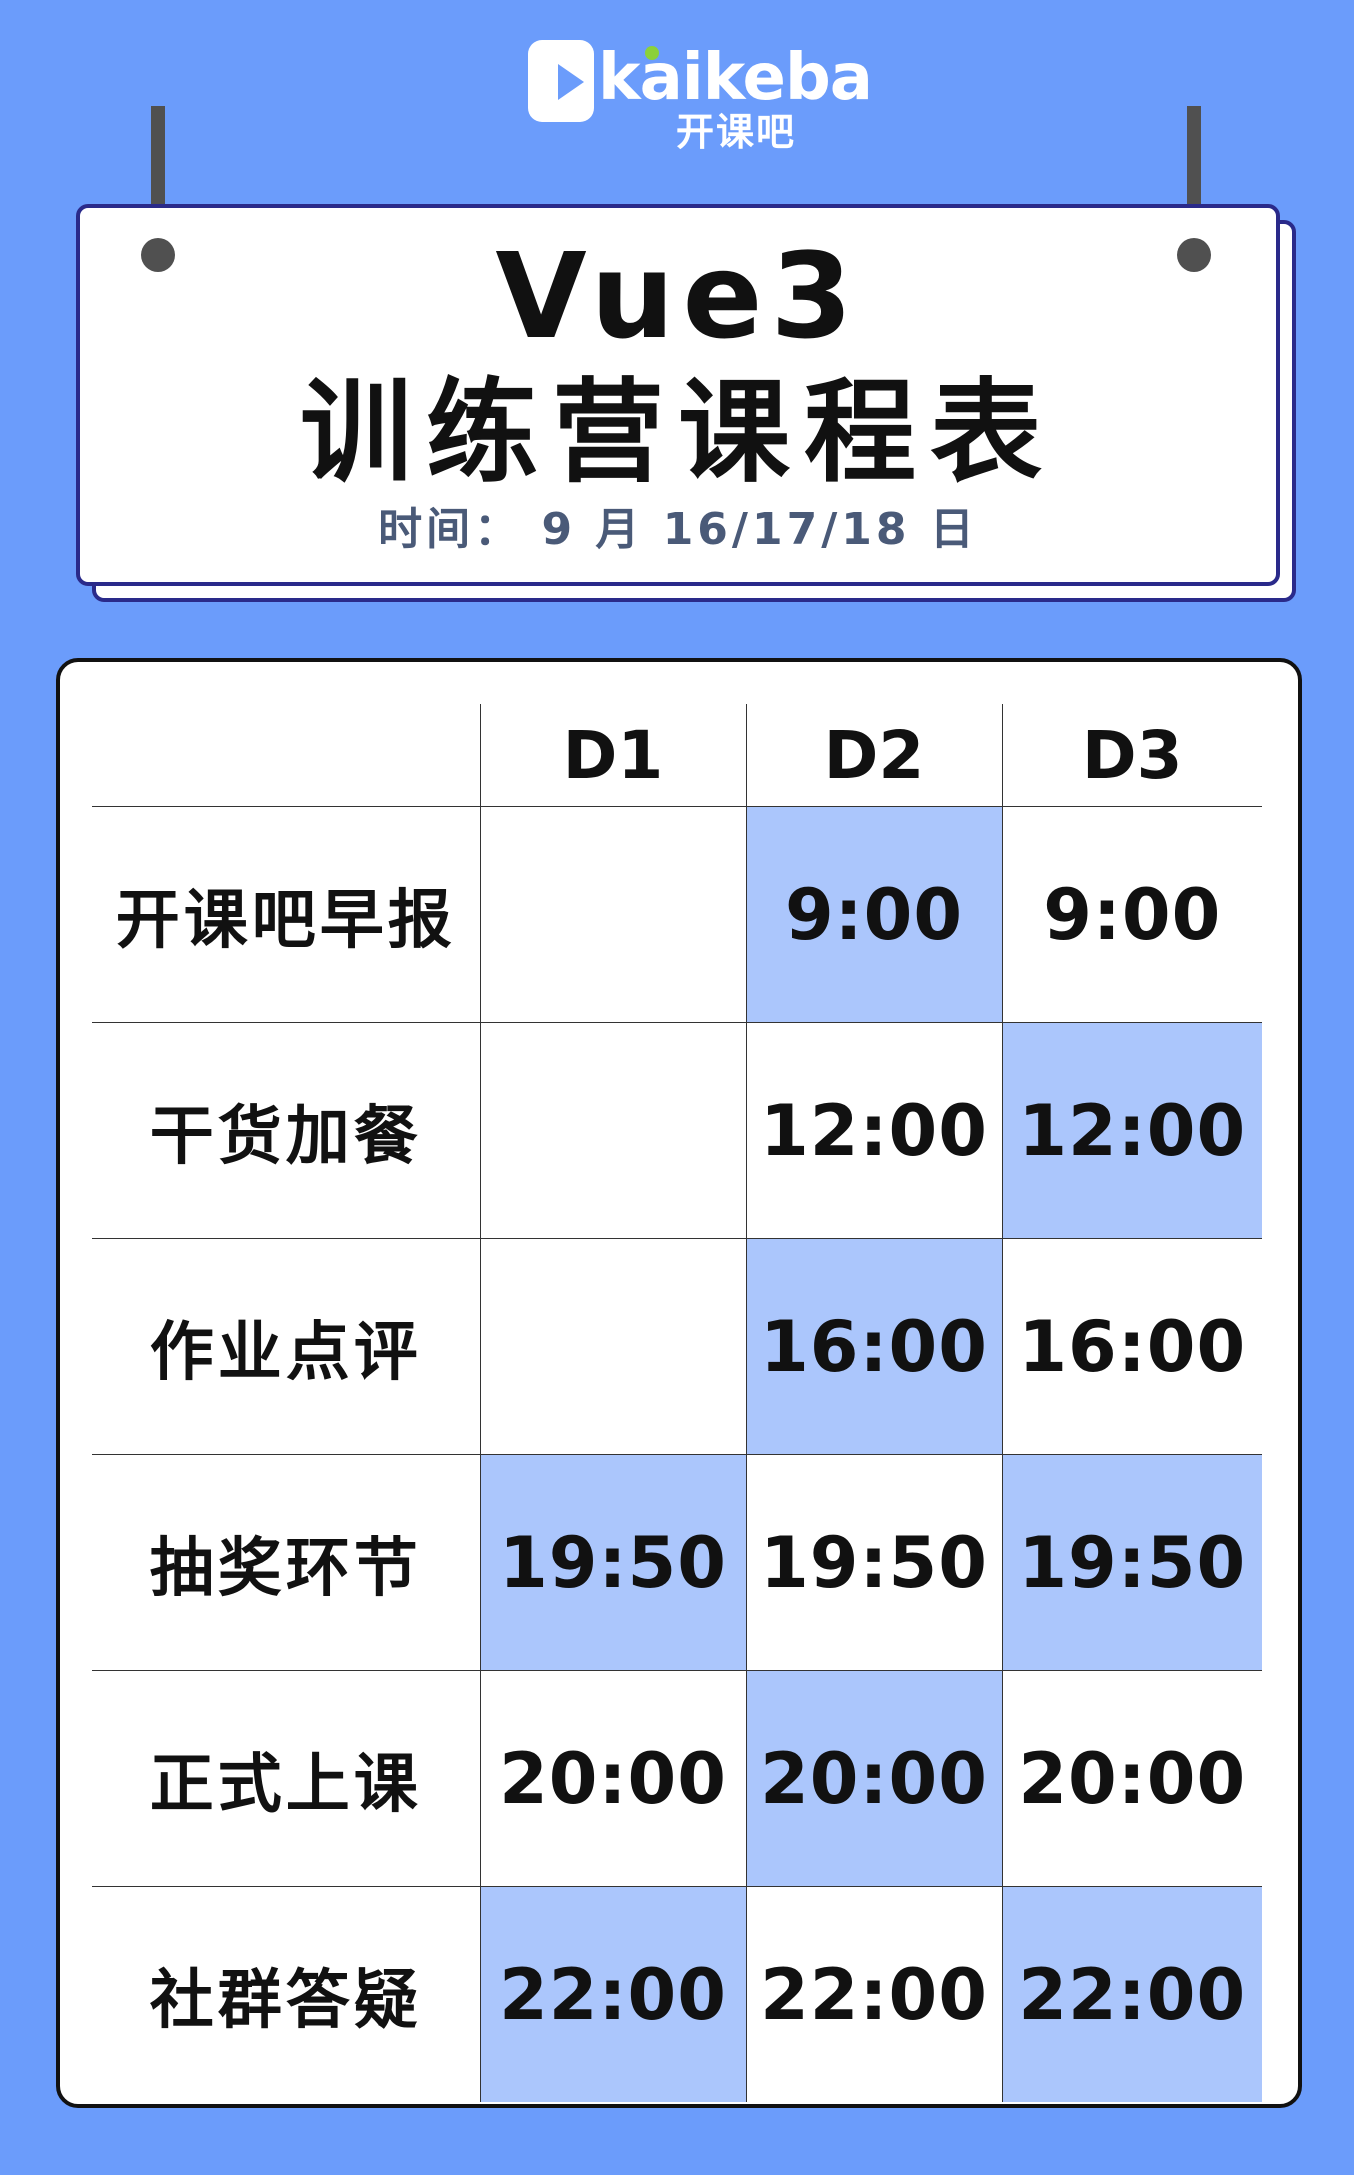 Image resolution: width=1354 pixels, height=2175 pixels. I want to click on title-schedule: 训练营课程表, so click(678, 433).